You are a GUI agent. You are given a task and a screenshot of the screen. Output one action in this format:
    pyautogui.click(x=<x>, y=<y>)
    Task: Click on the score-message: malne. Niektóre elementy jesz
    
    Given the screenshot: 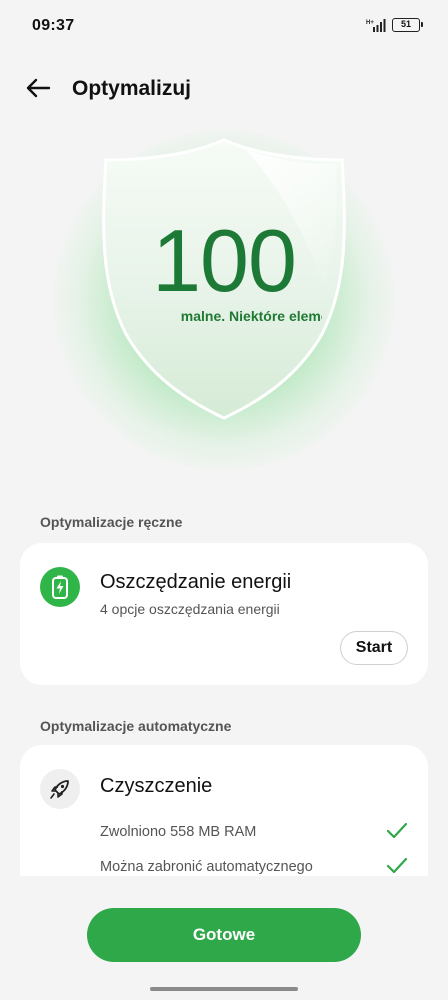 What is the action you would take?
    pyautogui.click(x=251, y=316)
    